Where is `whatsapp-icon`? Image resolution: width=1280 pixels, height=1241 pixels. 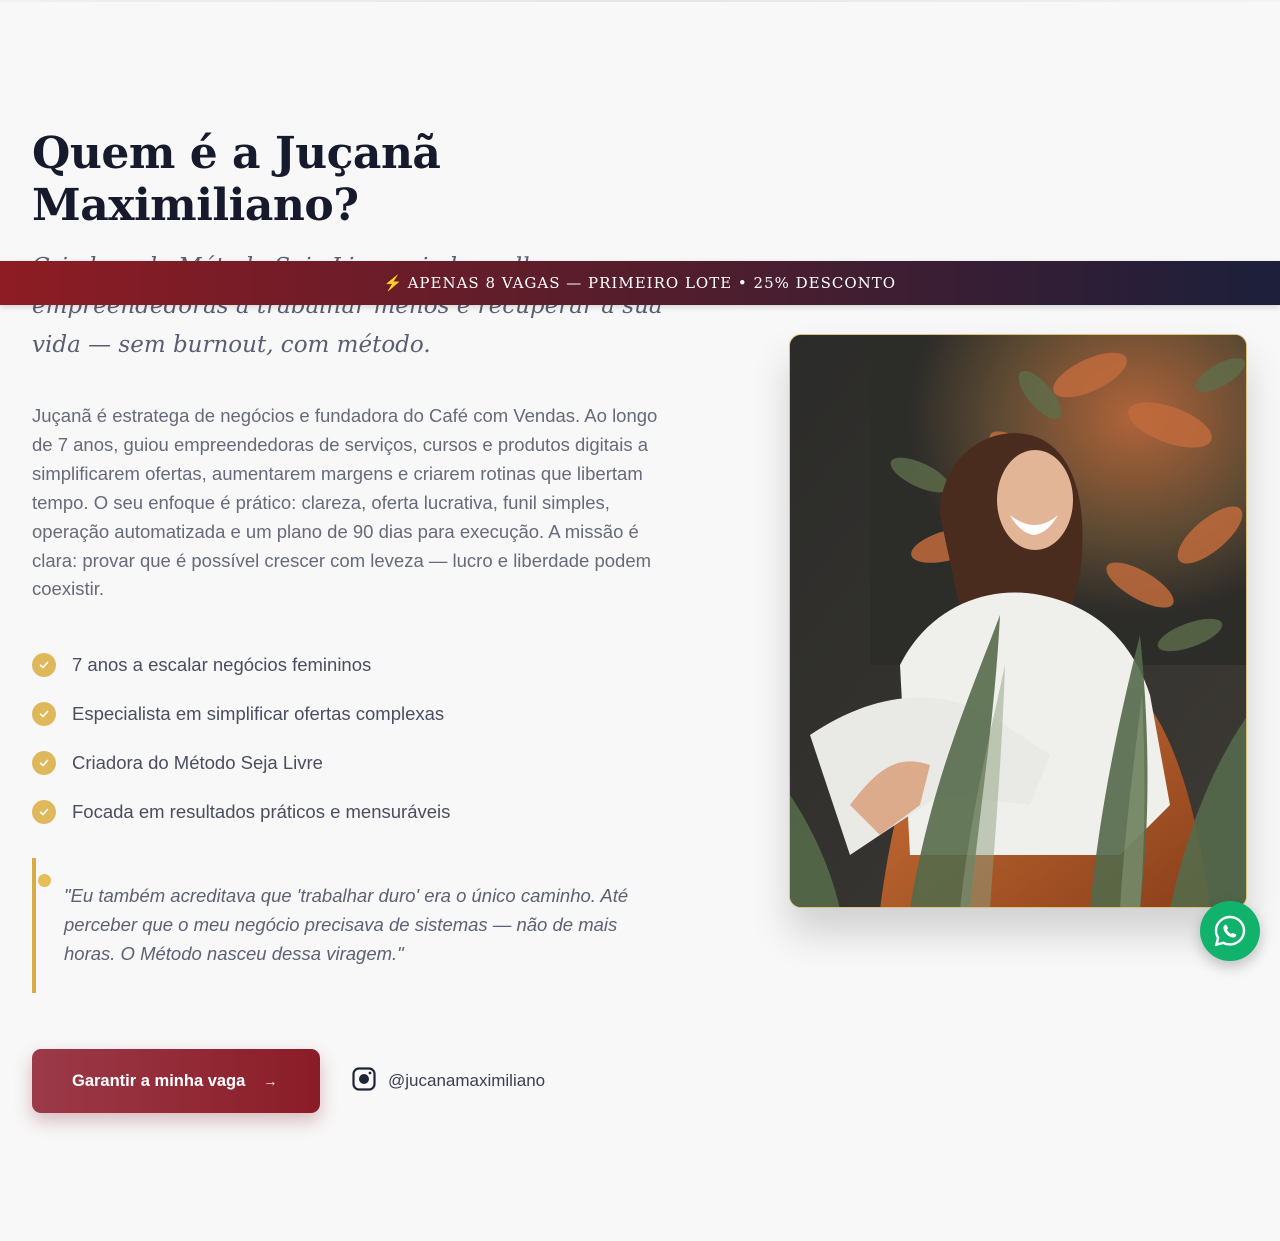
whatsapp-icon is located at coordinates (1230, 931).